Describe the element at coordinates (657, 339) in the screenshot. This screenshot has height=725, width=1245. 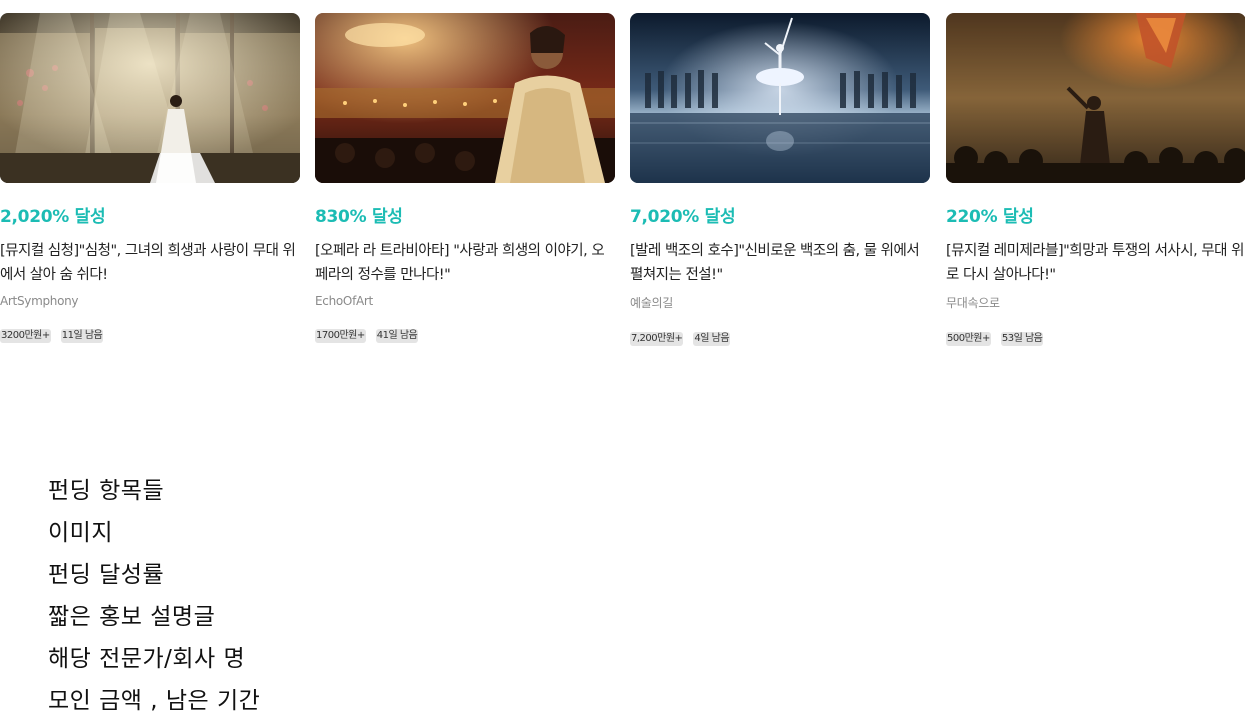
I see `raised-amount-badge: 7,200만원+` at that location.